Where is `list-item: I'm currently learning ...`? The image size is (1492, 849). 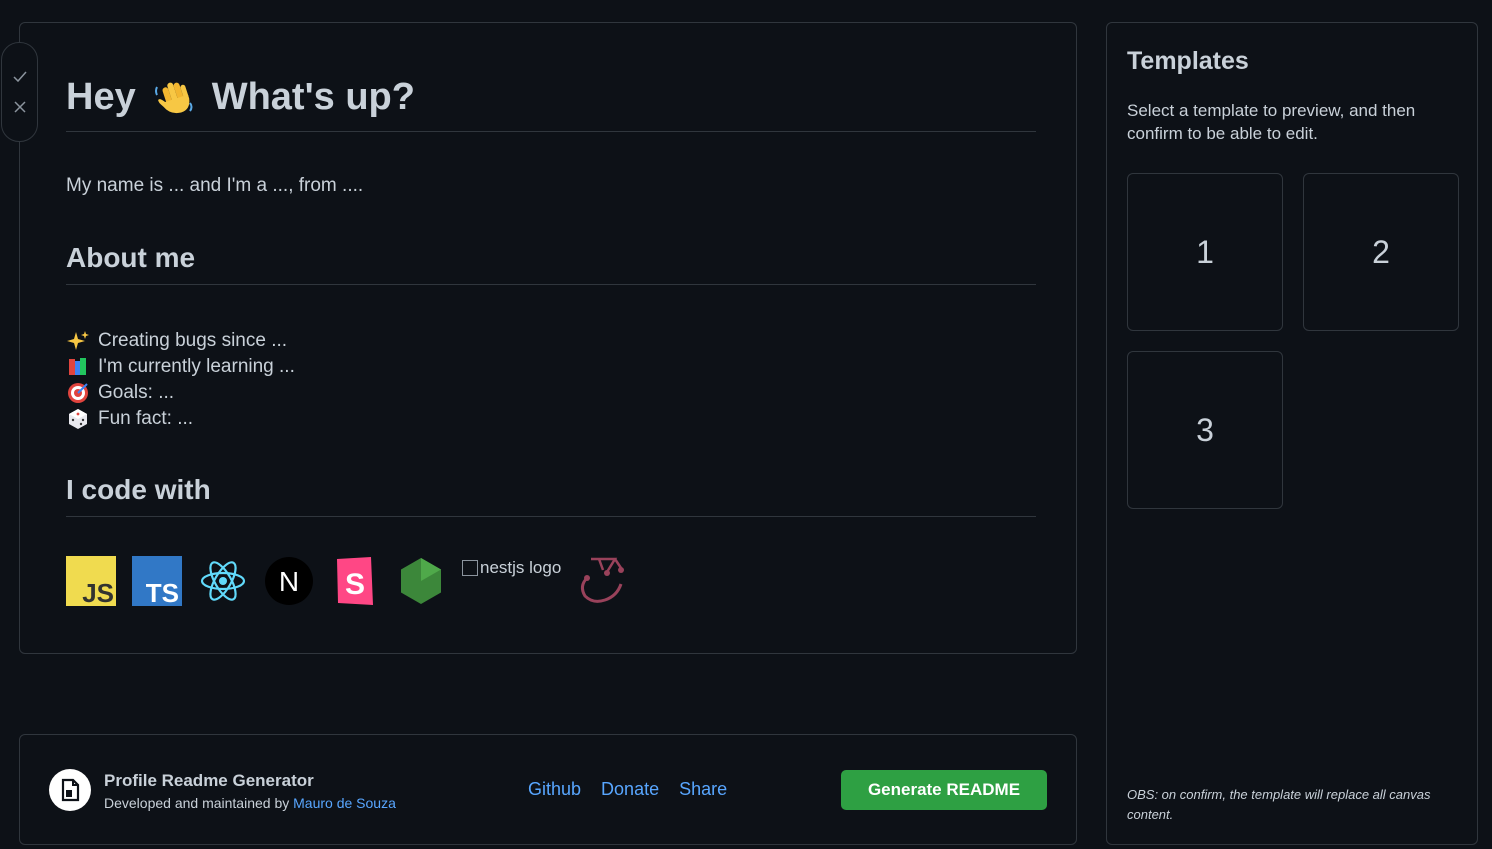
list-item: I'm currently learning ... is located at coordinates (180, 367).